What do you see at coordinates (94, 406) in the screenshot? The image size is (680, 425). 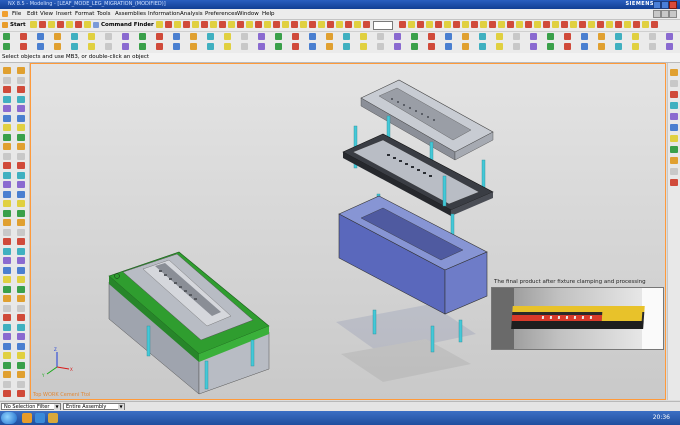 I see `scope-select: Entire Assembly ▼` at bounding box center [94, 406].